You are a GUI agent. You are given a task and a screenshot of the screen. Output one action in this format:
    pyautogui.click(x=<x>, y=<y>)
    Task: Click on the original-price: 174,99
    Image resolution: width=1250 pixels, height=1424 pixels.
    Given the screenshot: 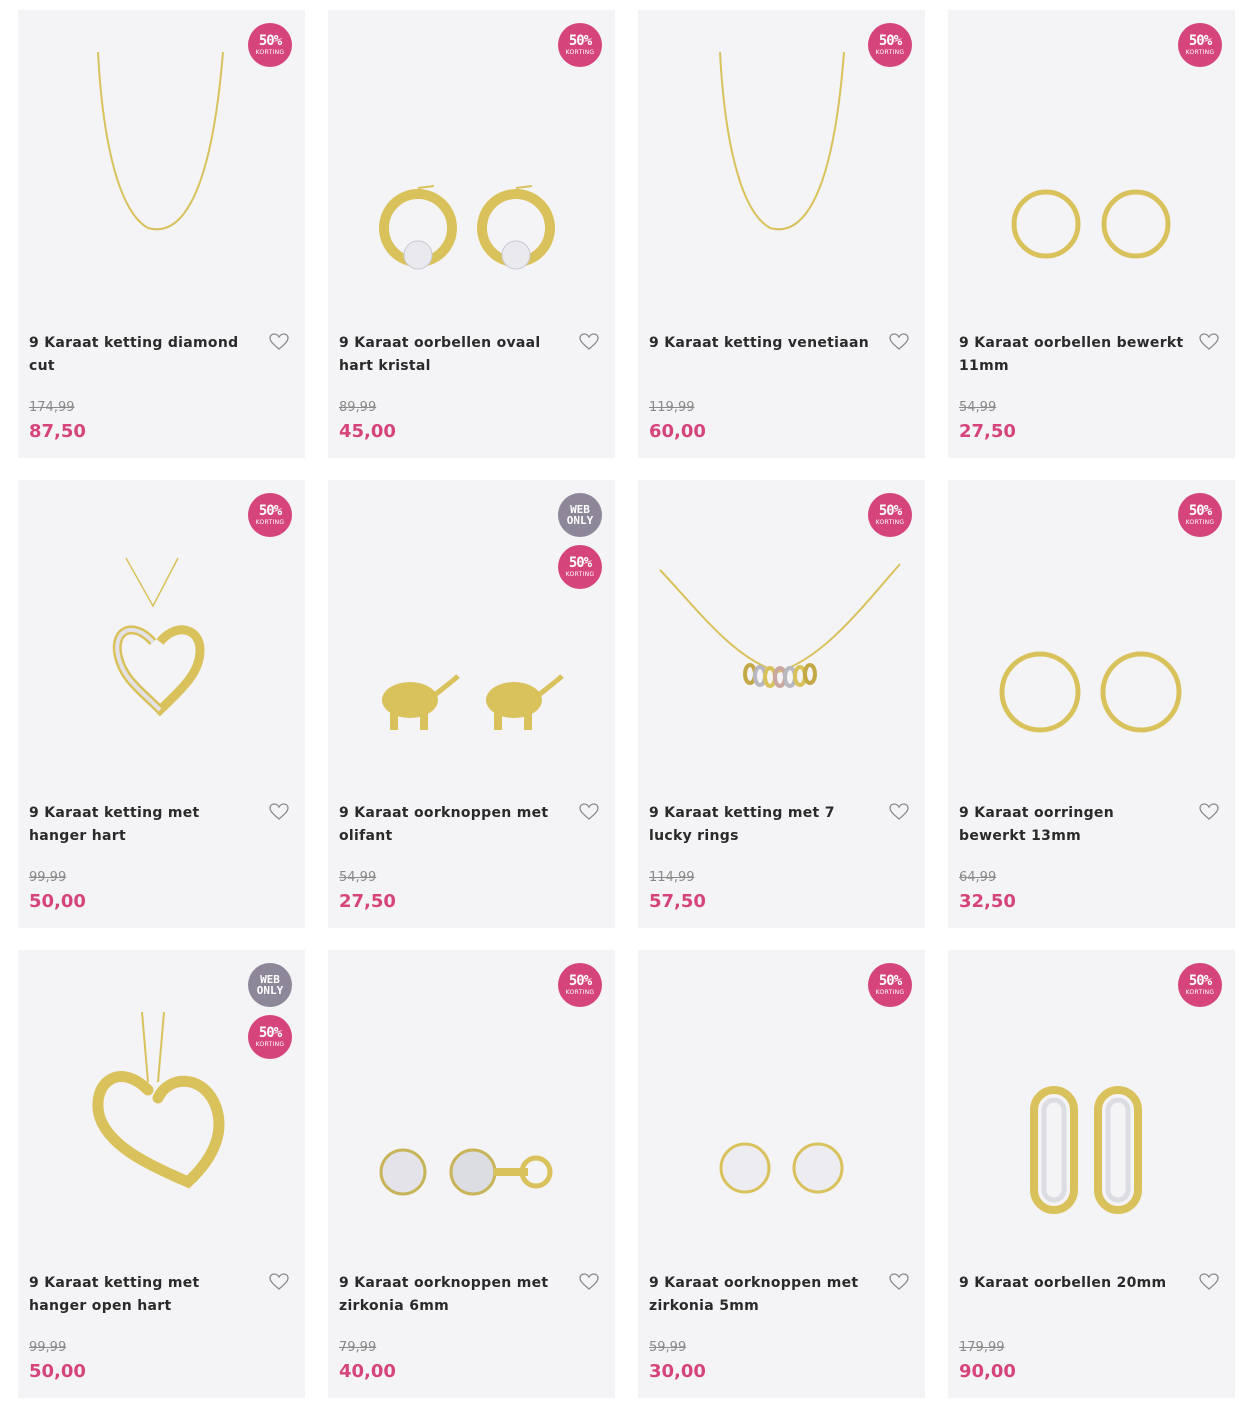 What is the action you would take?
    pyautogui.click(x=52, y=407)
    